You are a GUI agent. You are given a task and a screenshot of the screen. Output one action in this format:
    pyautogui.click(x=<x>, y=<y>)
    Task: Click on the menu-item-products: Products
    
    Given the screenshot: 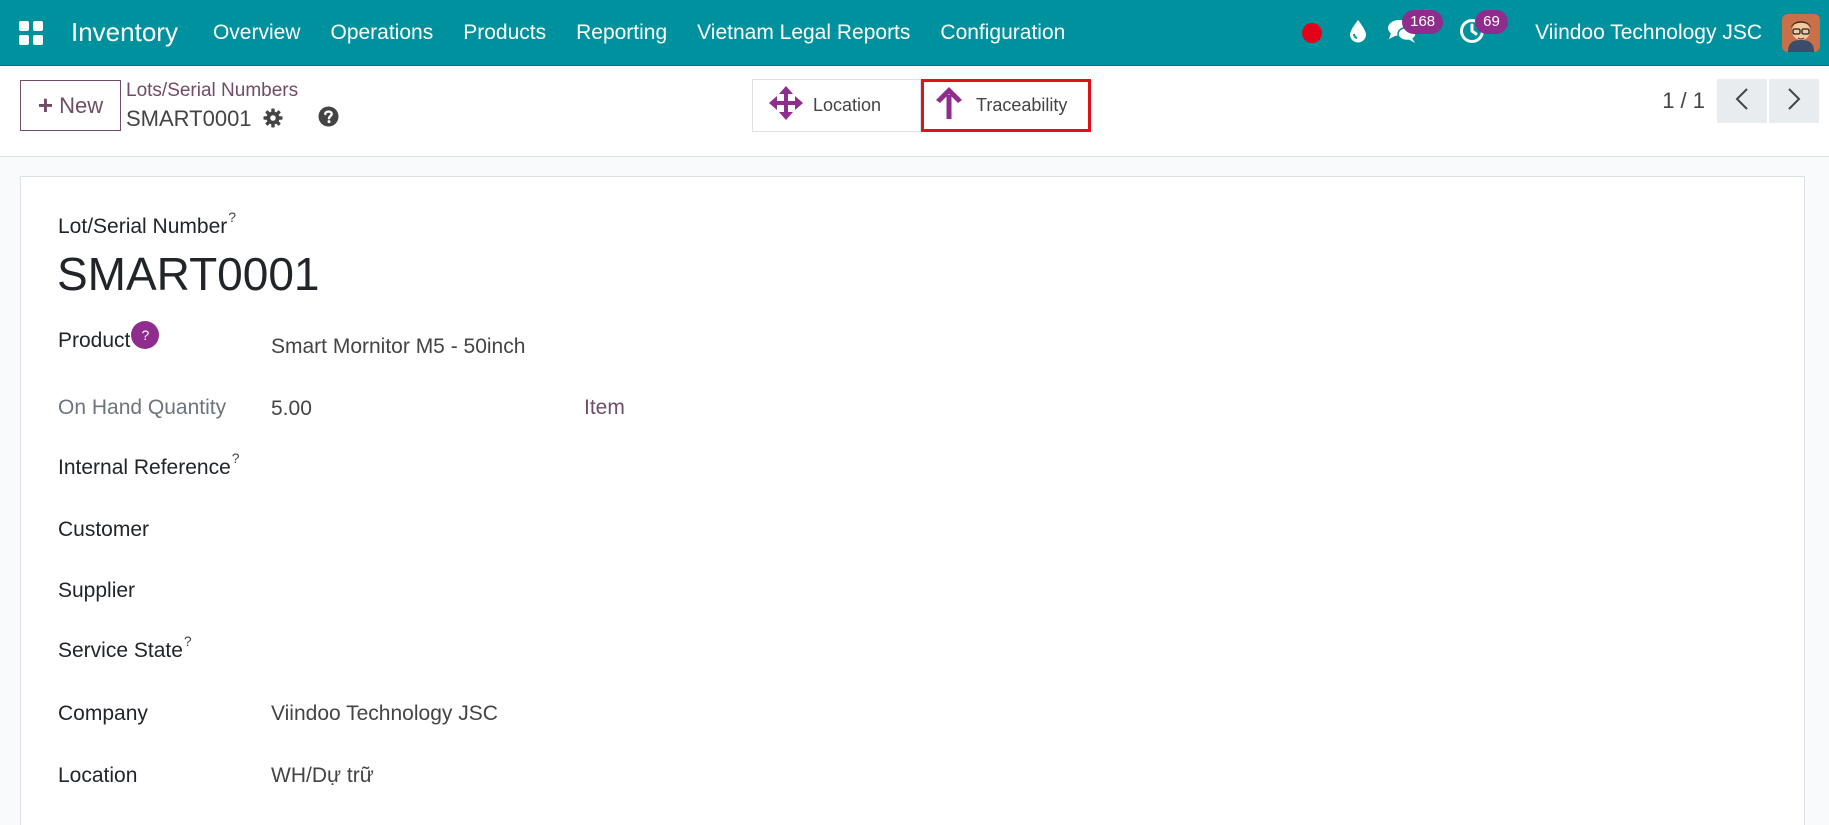 What is the action you would take?
    pyautogui.click(x=504, y=33)
    